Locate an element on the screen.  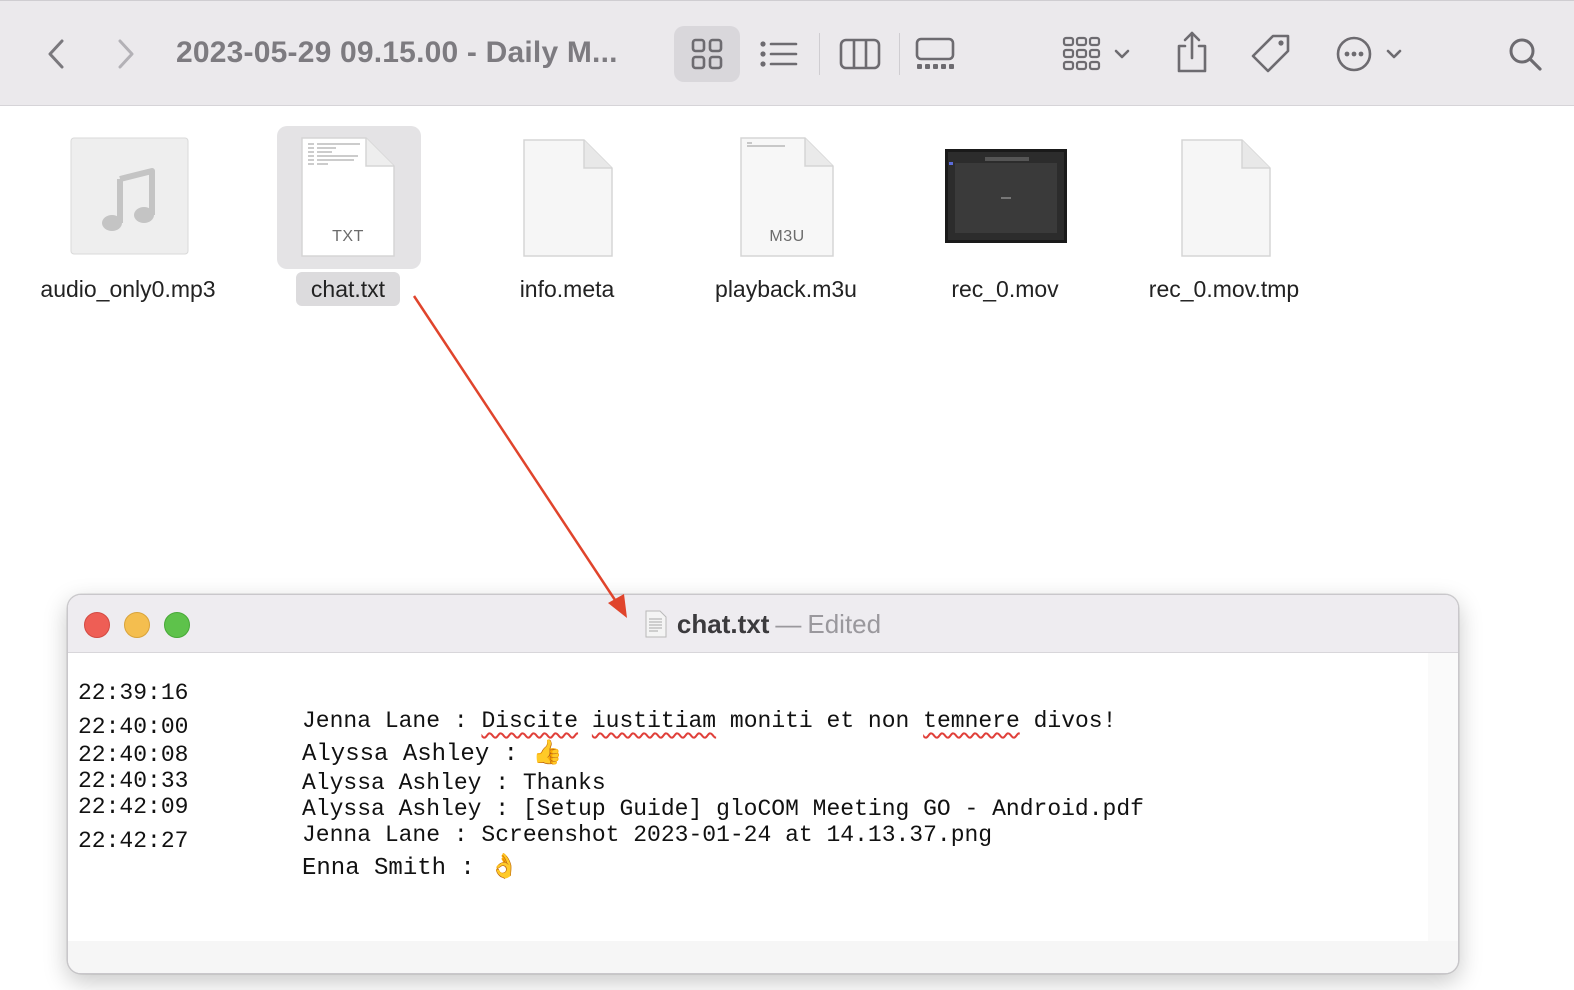
search-button is located at coordinates (1525, 54).